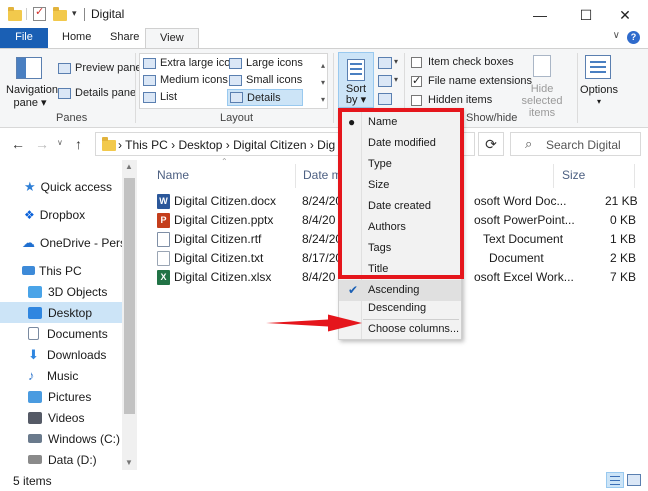  What do you see at coordinates (84, 438) in the screenshot?
I see `nav-label: Windows (C:)` at bounding box center [84, 438].